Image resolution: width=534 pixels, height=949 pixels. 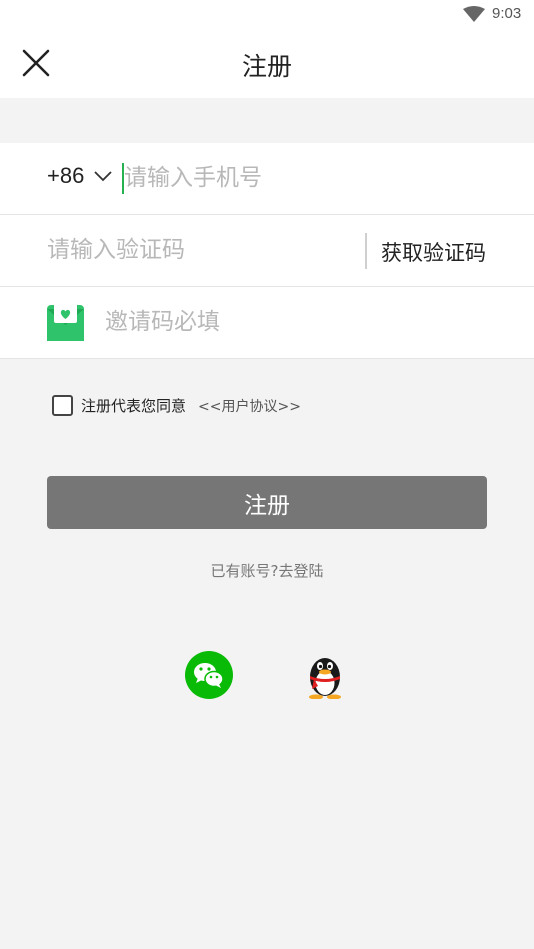 What do you see at coordinates (103, 176) in the screenshot?
I see `chevron-down-icon` at bounding box center [103, 176].